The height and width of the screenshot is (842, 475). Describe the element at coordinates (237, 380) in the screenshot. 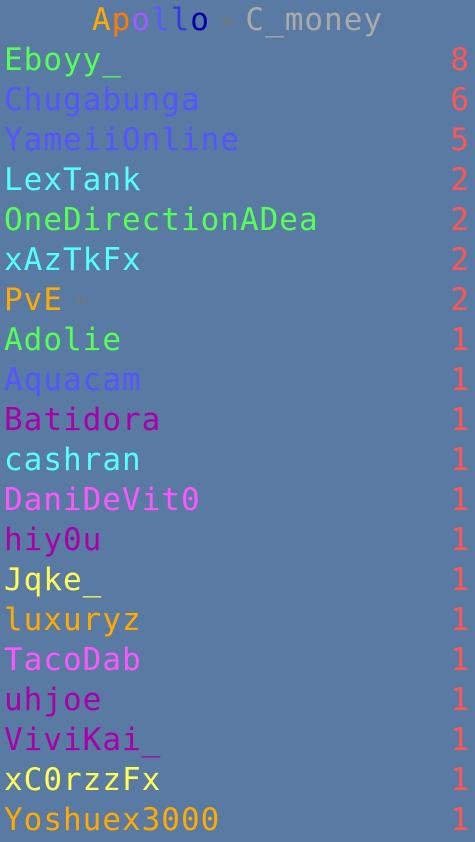

I see `scoreboard-row: Aquacam 1` at that location.